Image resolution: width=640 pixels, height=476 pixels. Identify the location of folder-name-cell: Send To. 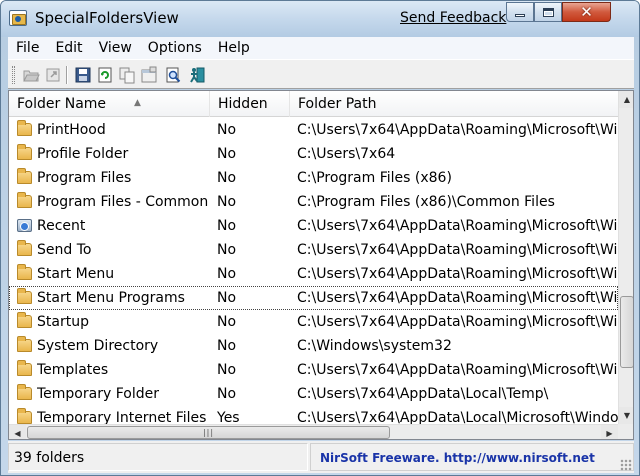
(64, 250).